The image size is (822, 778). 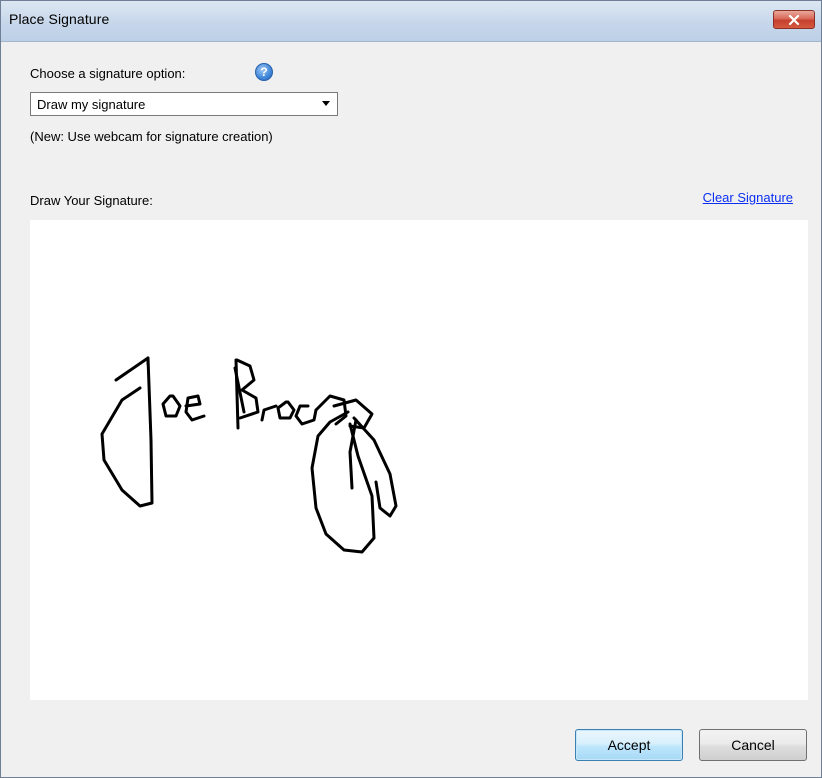 I want to click on close-icon, so click(x=794, y=19).